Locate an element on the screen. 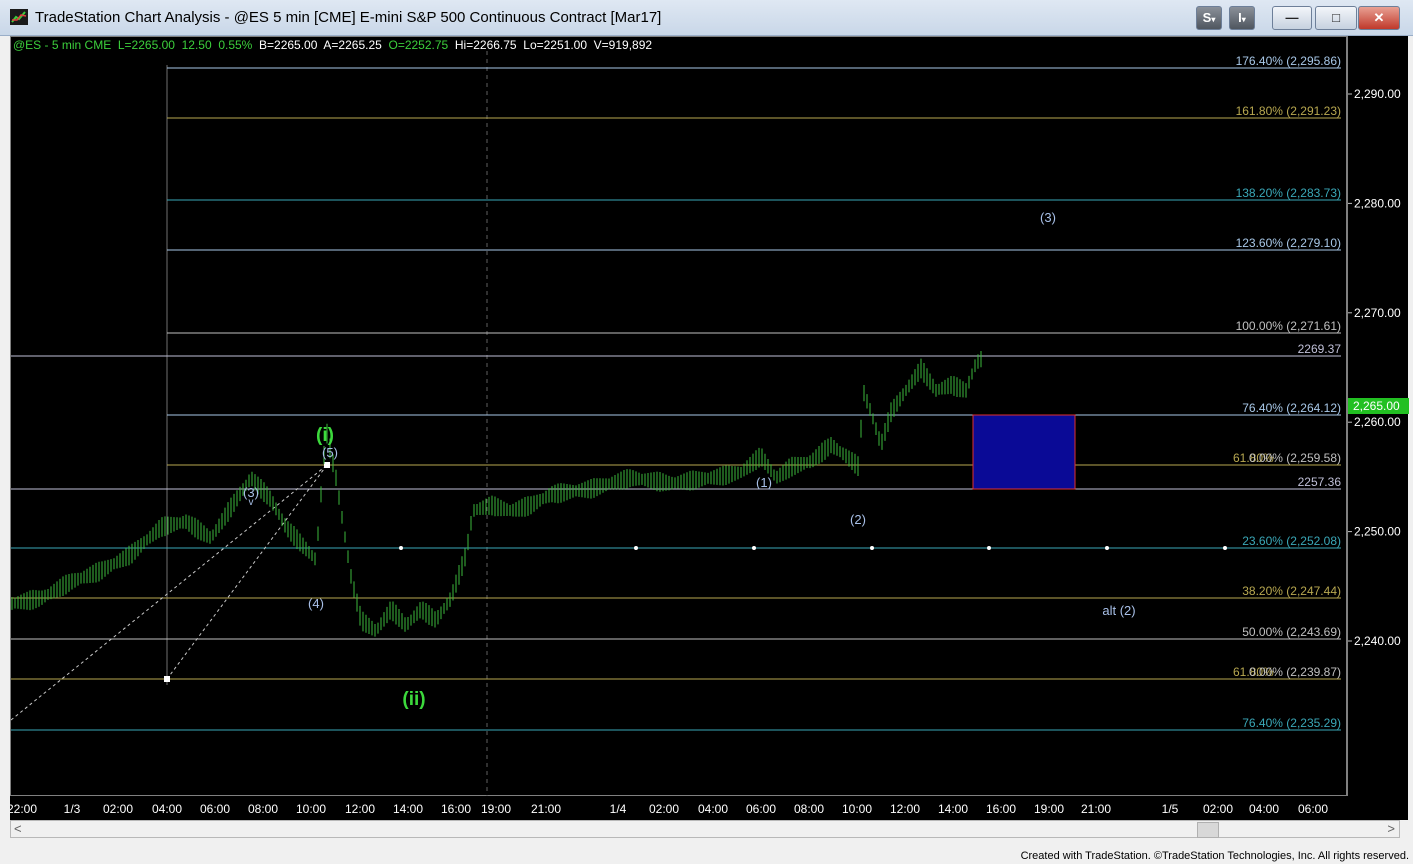 Image resolution: width=1413 pixels, height=864 pixels. status-low: Lo=2251.00 is located at coordinates (555, 45).